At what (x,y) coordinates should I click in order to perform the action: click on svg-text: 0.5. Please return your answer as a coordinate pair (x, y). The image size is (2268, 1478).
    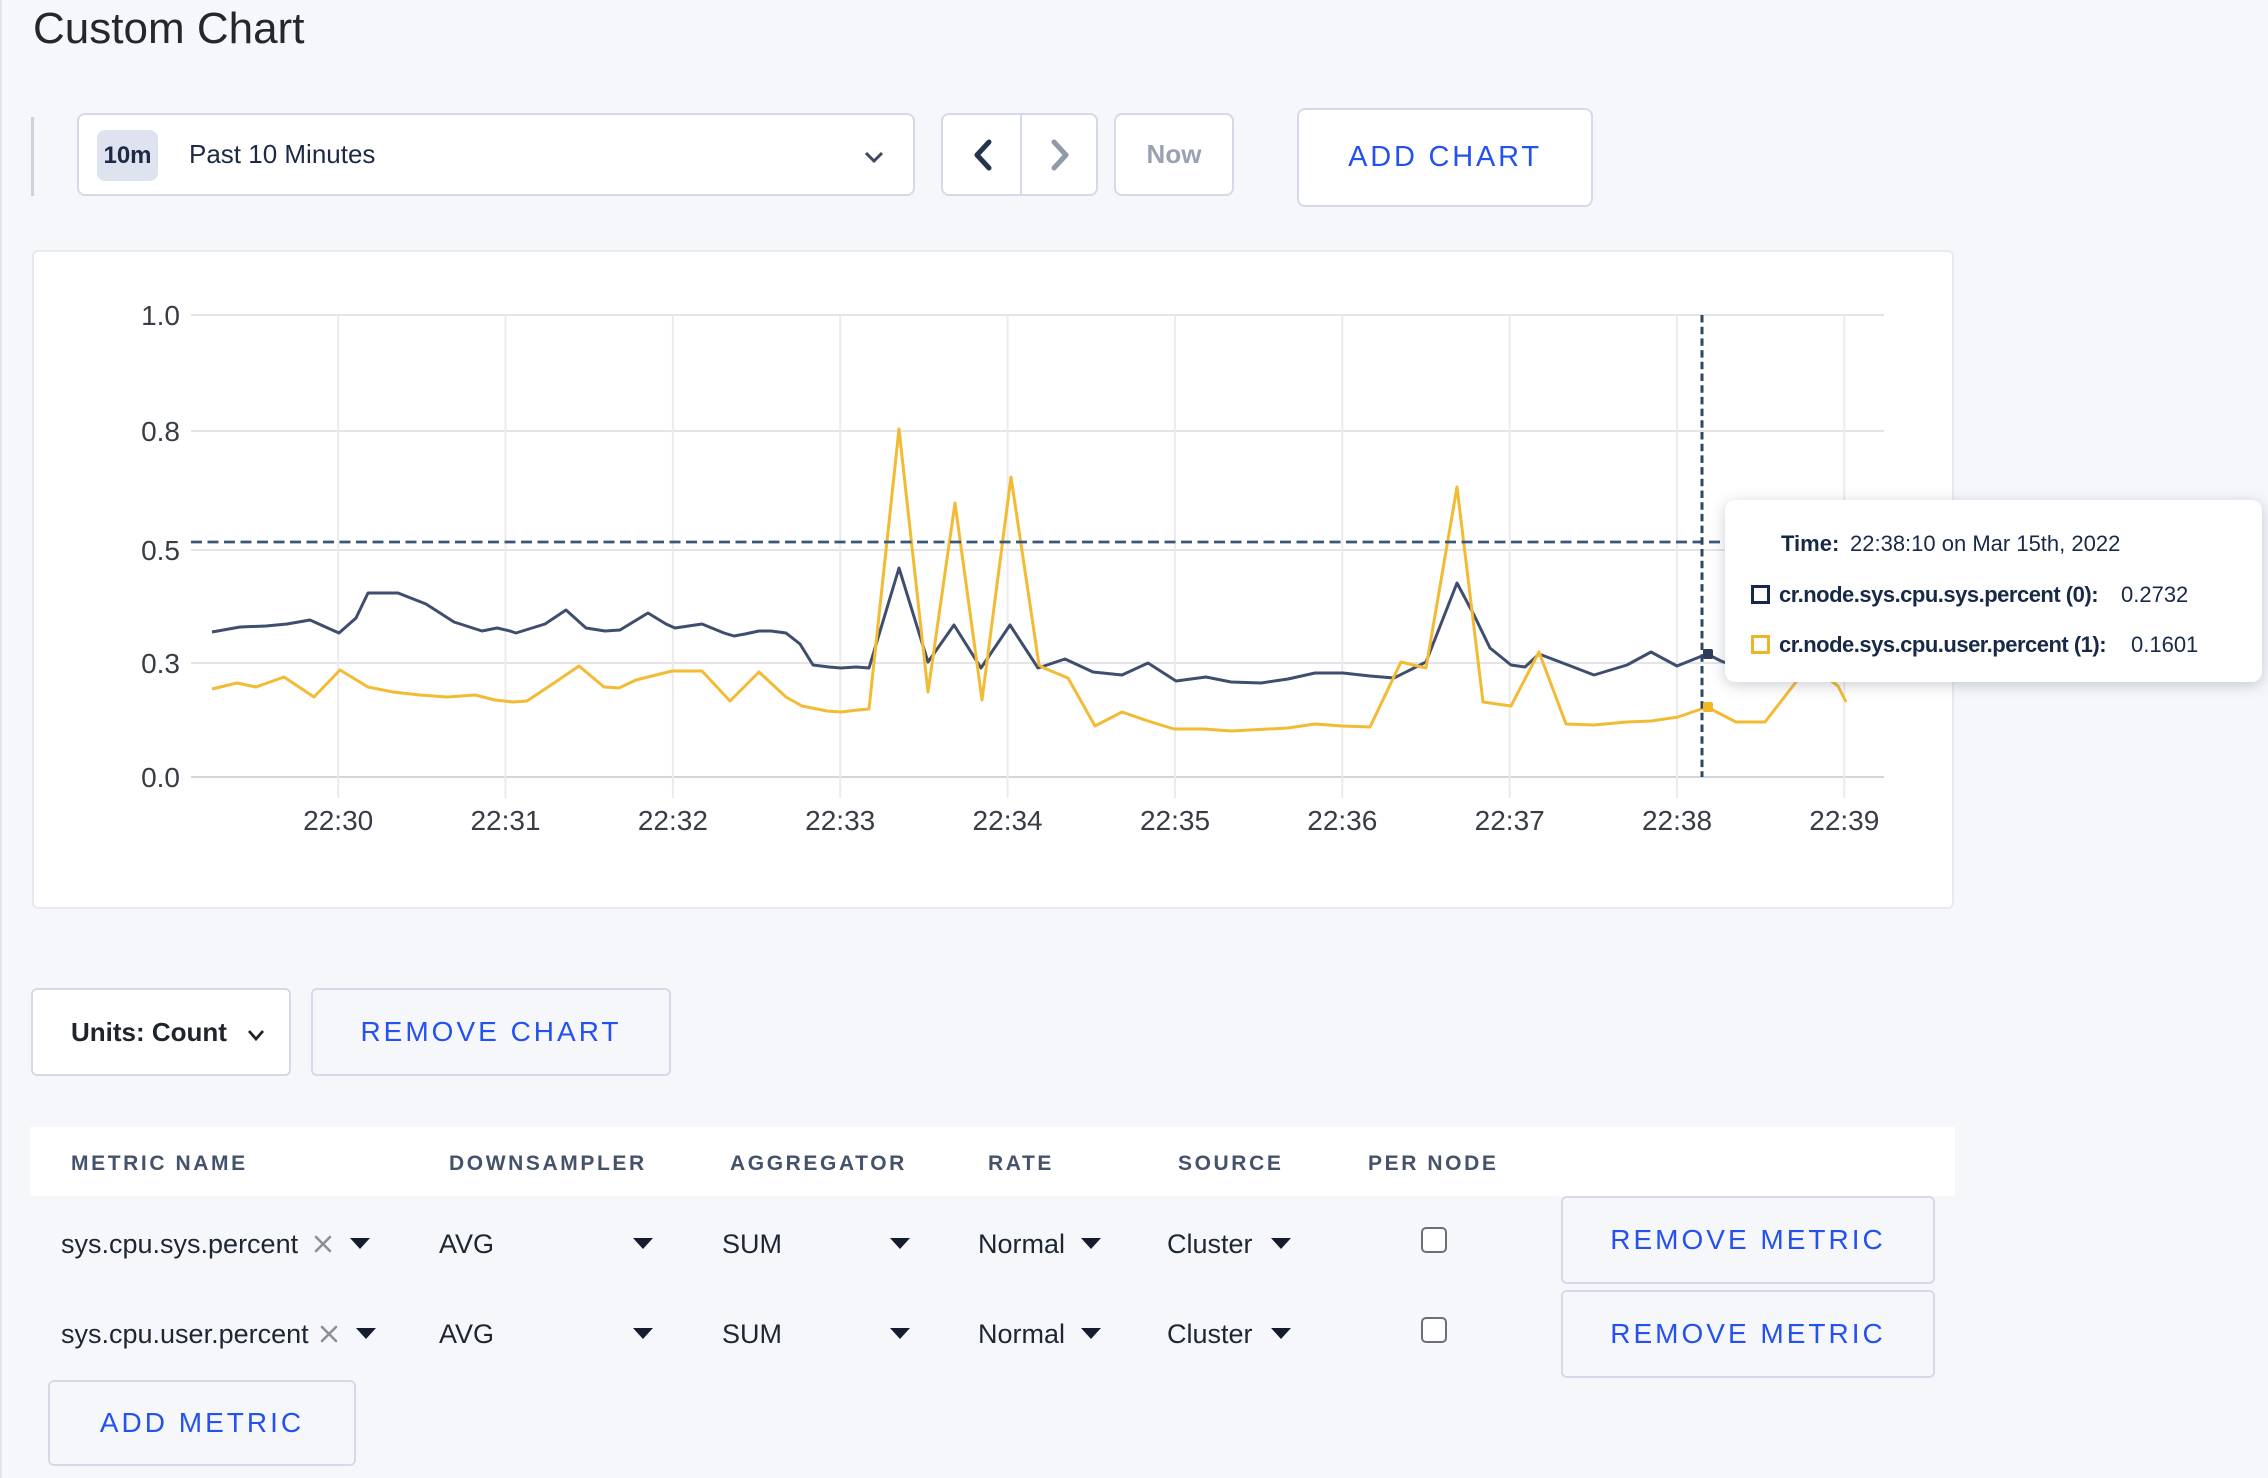
    Looking at the image, I should click on (160, 550).